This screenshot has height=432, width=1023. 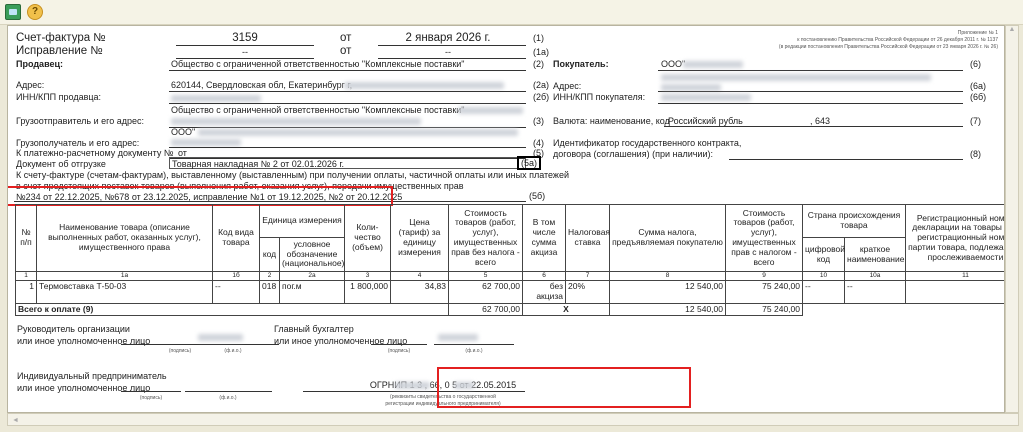 What do you see at coordinates (312, 254) in the screenshot?
I see `header-unit-name: условное обозначение (национальное)` at bounding box center [312, 254].